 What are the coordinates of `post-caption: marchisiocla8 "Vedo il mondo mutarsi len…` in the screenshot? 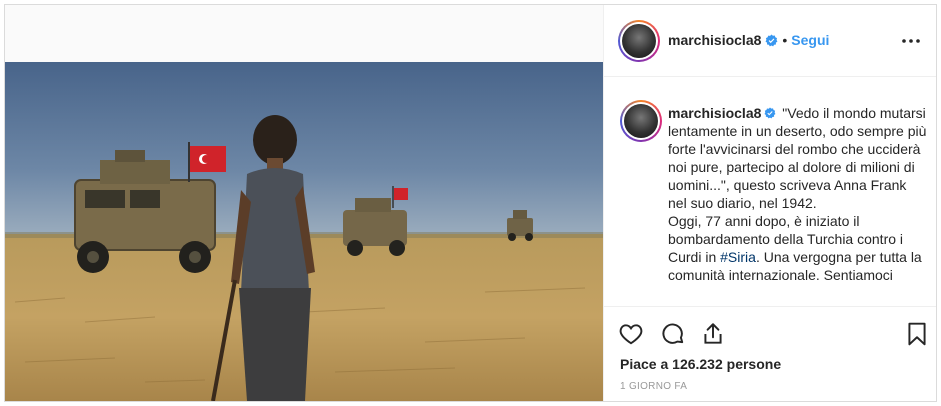 It's located at (798, 194).